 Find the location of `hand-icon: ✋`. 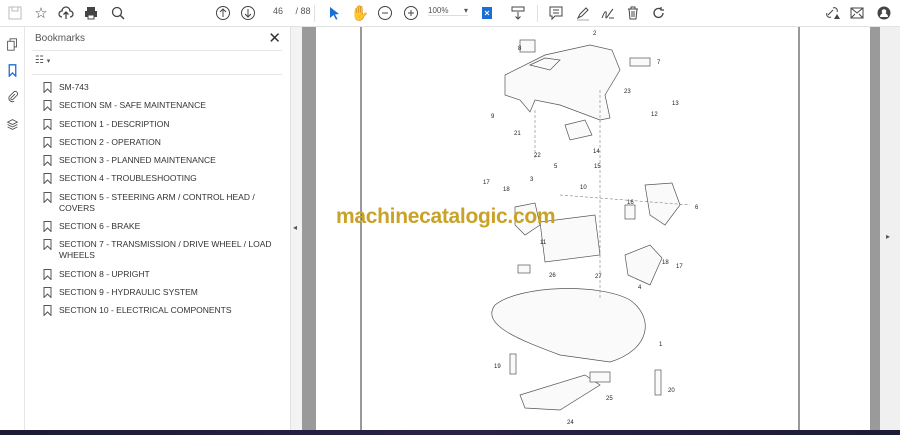

hand-icon: ✋ is located at coordinates (360, 13).